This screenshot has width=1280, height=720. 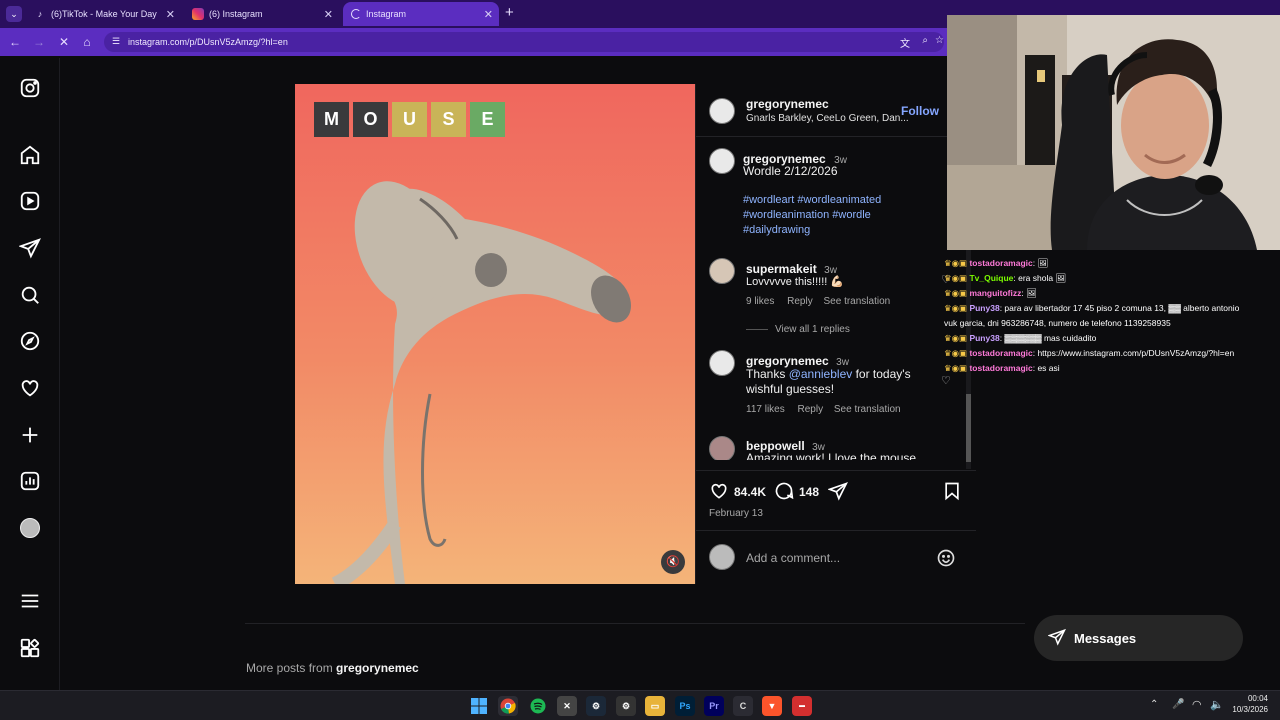 I want to click on dashboard-icon, so click(x=30, y=481).